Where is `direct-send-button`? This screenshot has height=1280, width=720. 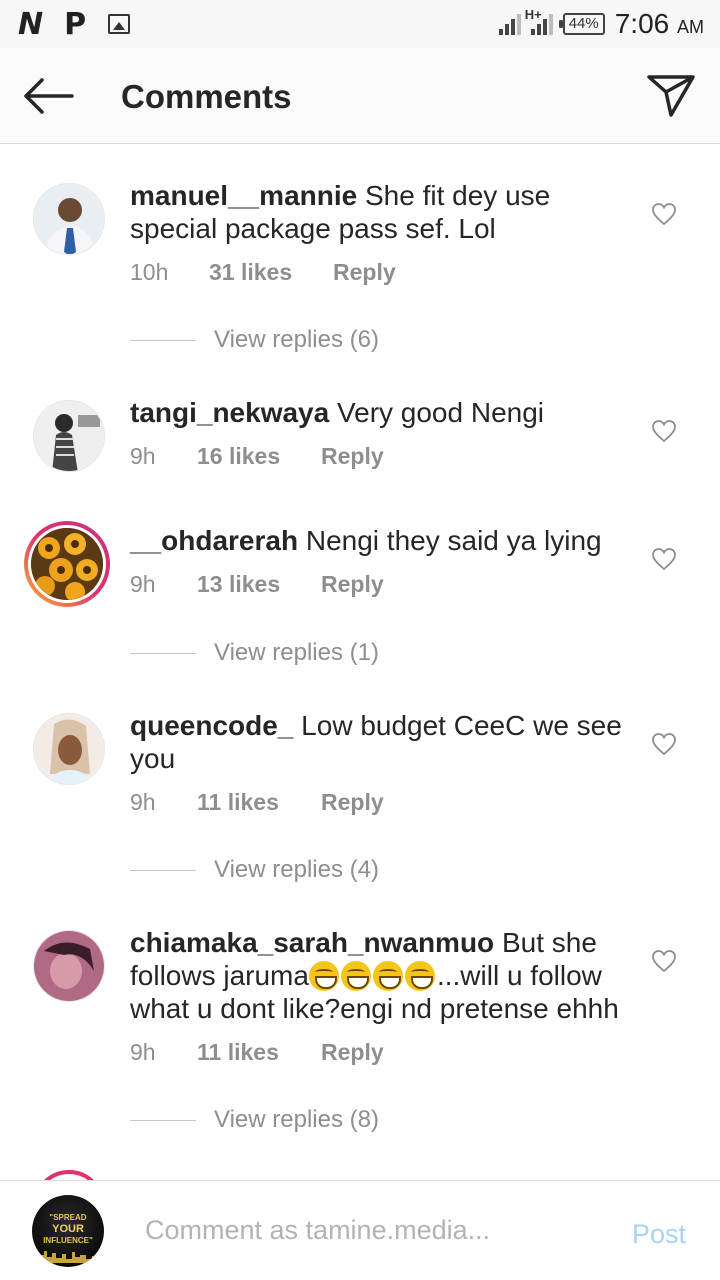 direct-send-button is located at coordinates (671, 95).